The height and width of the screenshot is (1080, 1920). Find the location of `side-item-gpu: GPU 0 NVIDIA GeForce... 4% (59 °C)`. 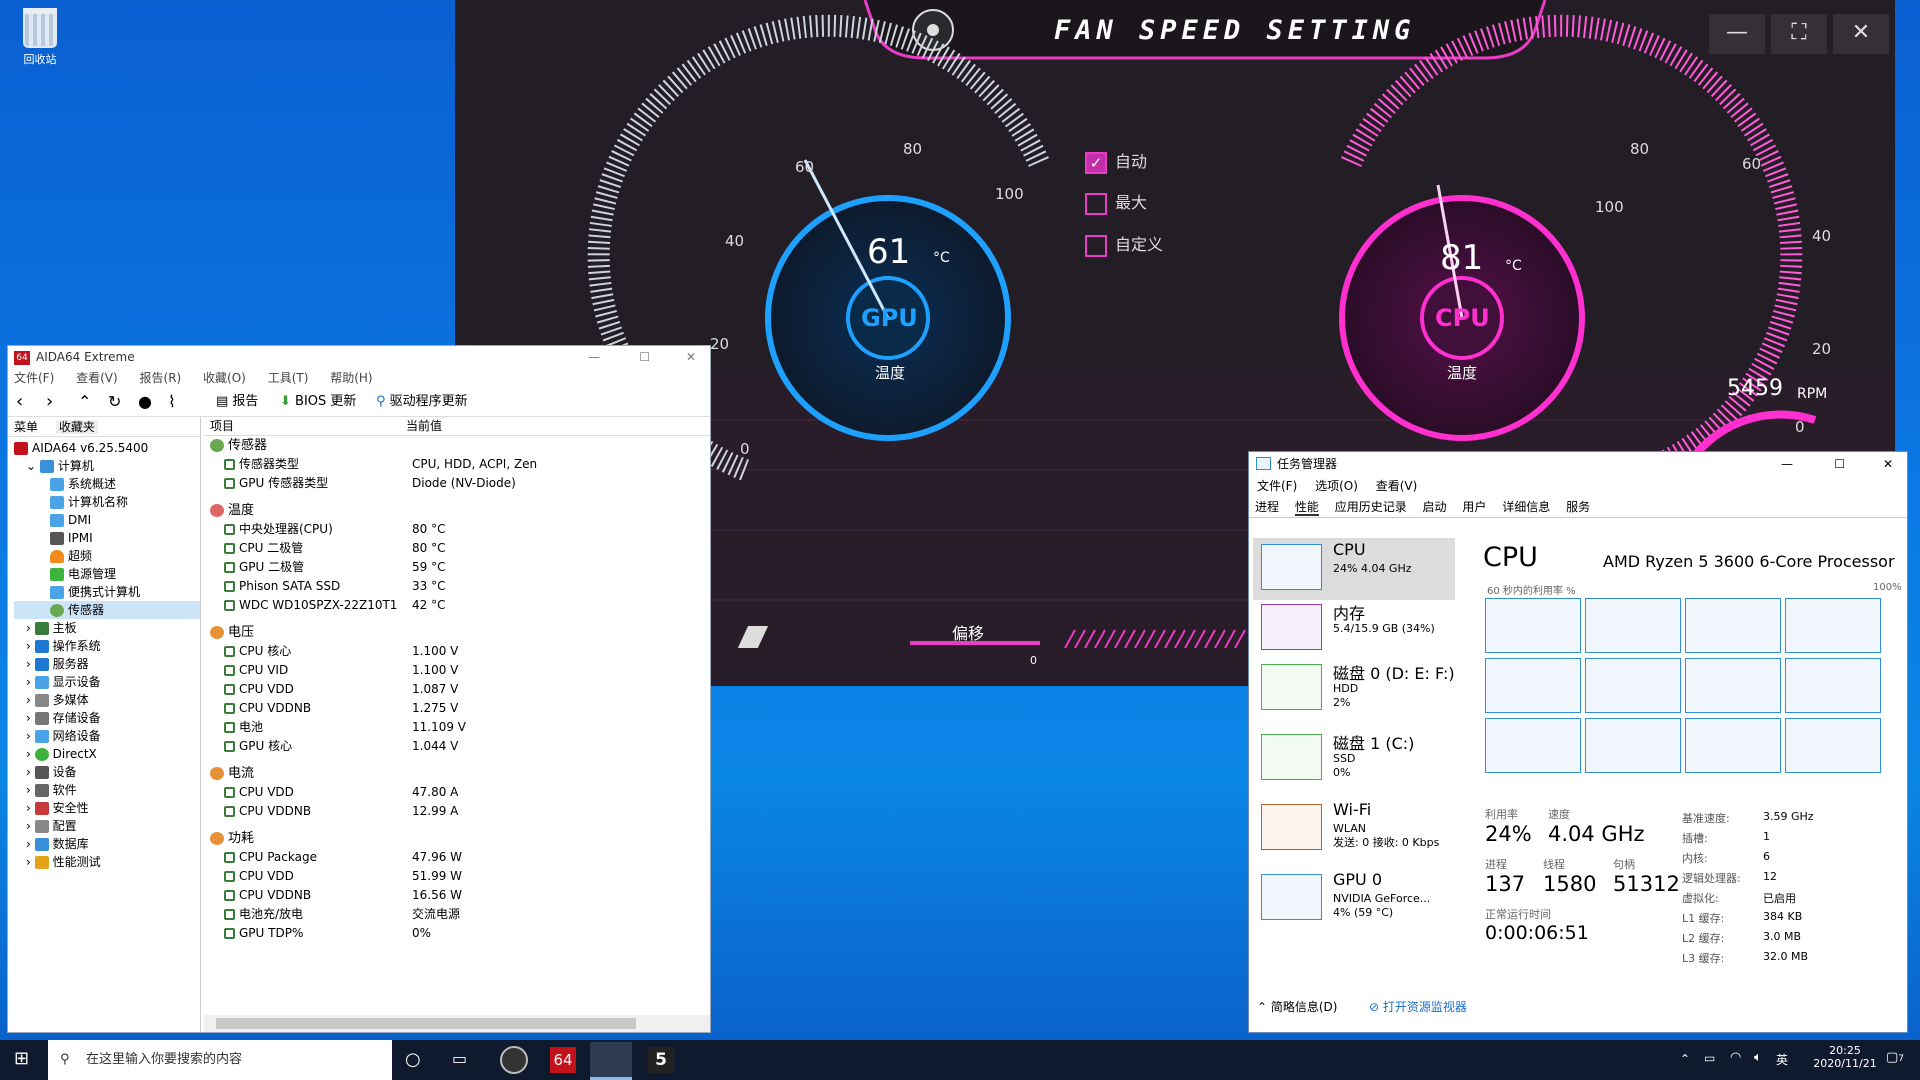

side-item-gpu: GPU 0 NVIDIA GeForce... 4% (59 °C) is located at coordinates (1354, 899).